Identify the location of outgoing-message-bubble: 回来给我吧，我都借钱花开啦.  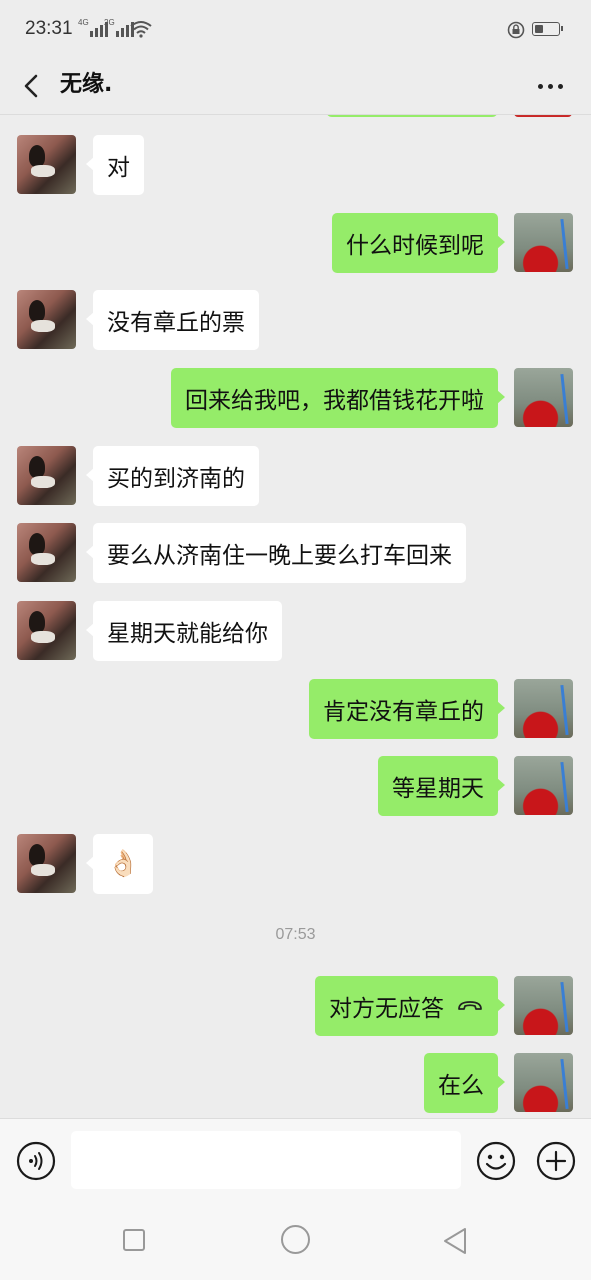
(338, 398).